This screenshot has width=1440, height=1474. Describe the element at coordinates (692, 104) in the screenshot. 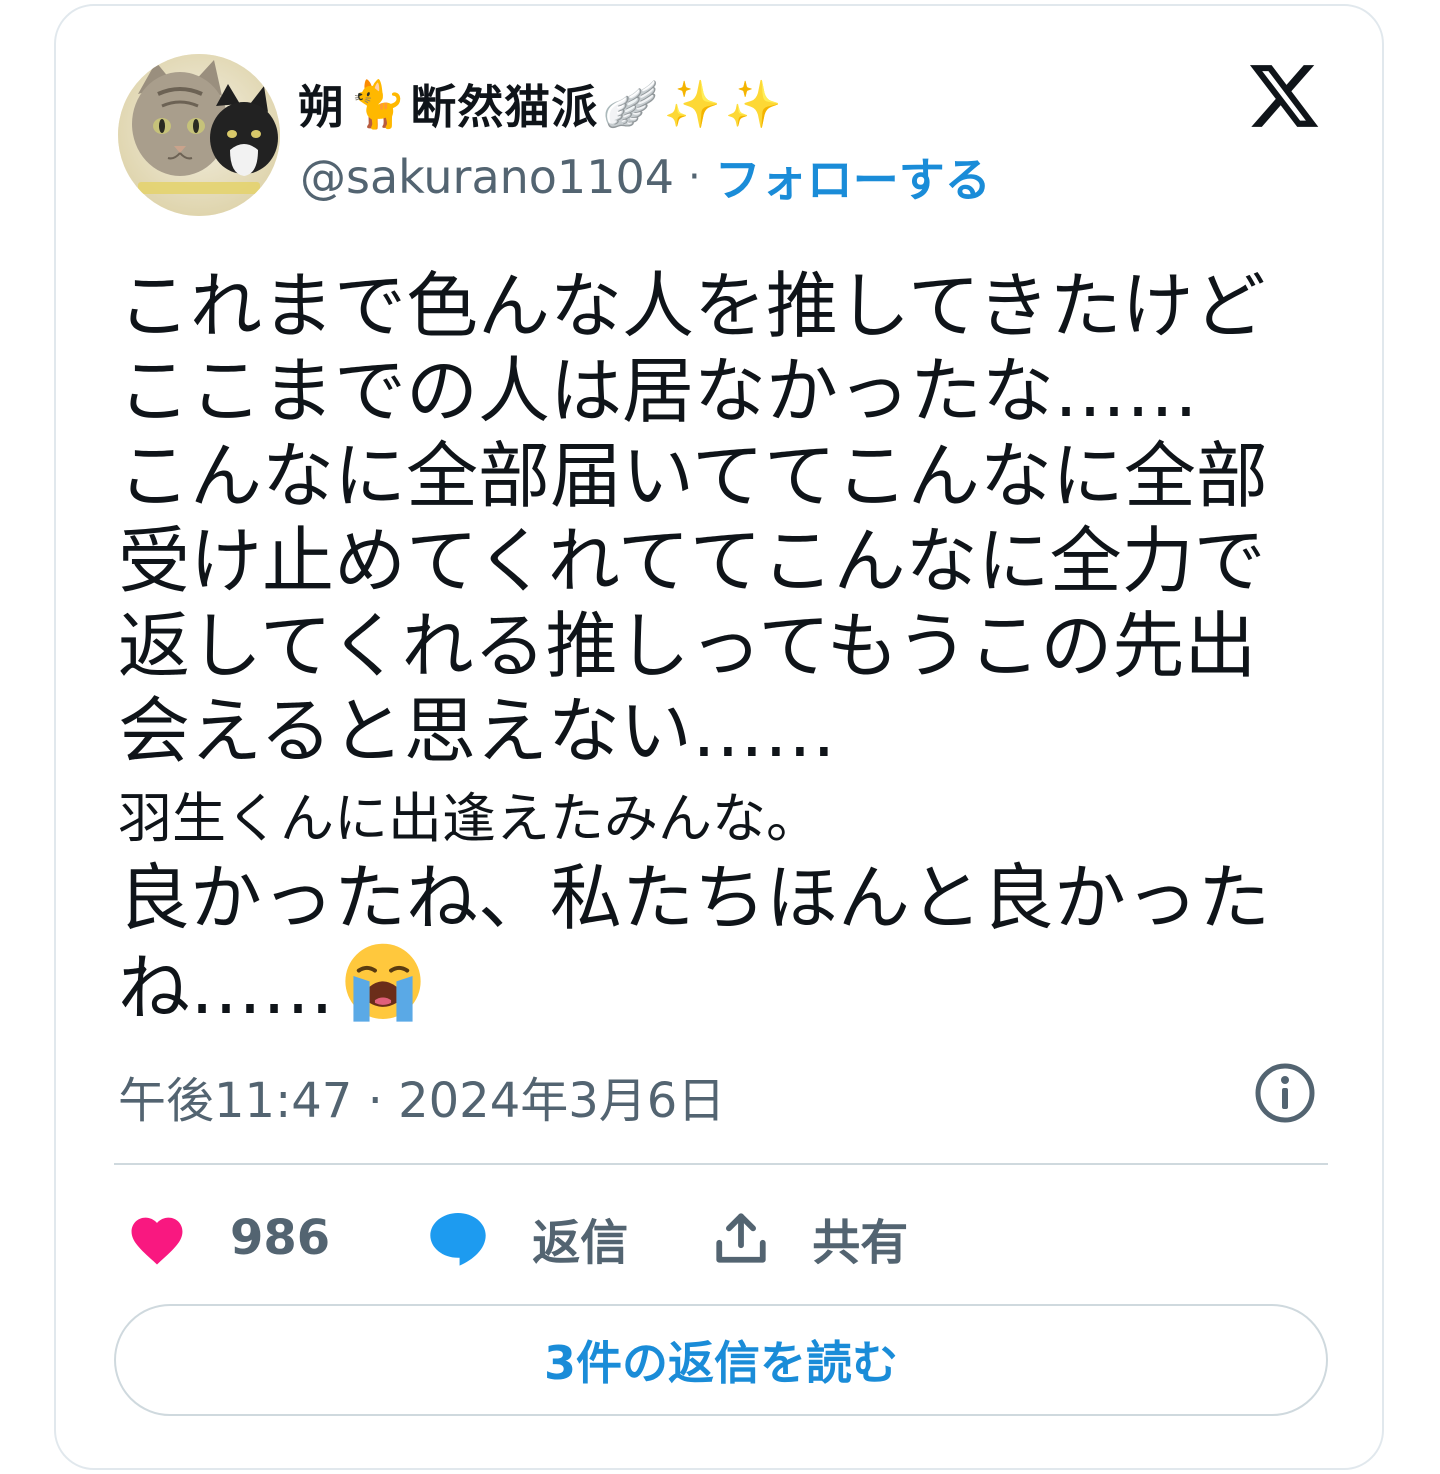

I see `sparkles-emoji-icon: ✨` at that location.